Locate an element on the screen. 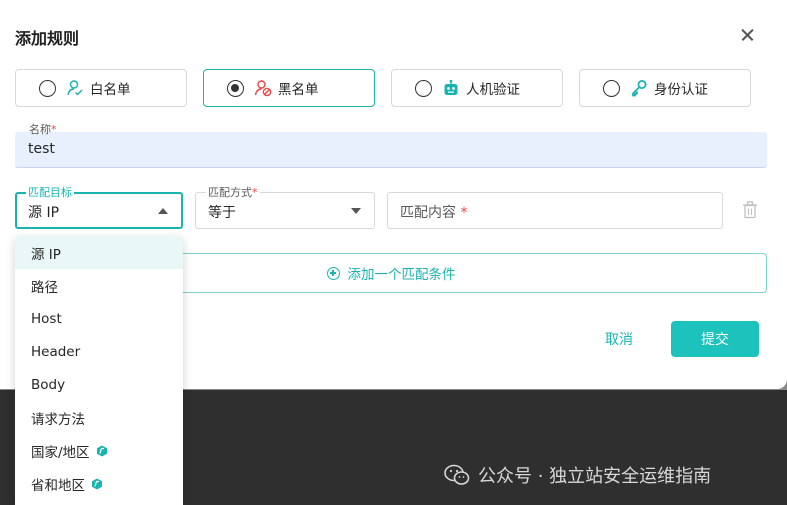 This screenshot has width=787, height=505. dropdown-option-source-ip: 源 IP is located at coordinates (99, 252).